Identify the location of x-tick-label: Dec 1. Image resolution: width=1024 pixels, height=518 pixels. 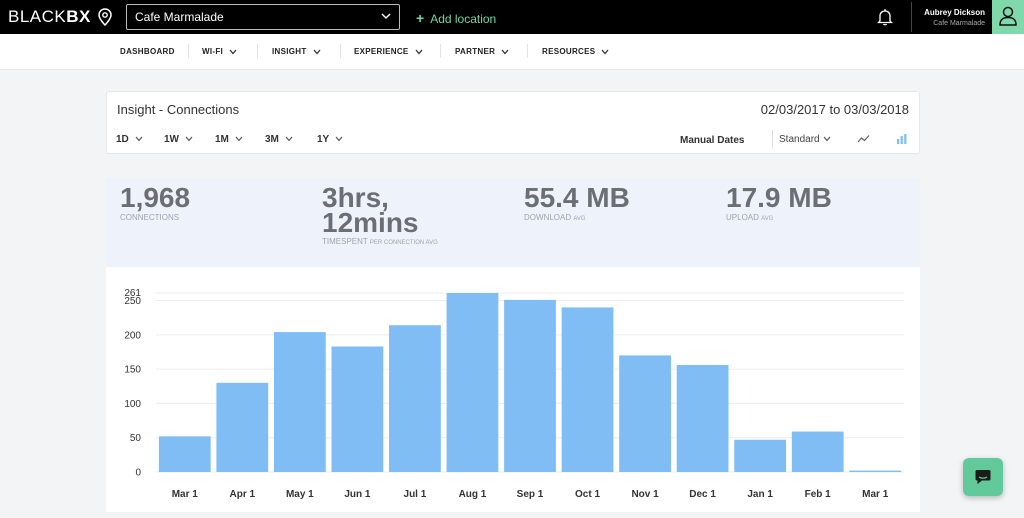
(702, 494).